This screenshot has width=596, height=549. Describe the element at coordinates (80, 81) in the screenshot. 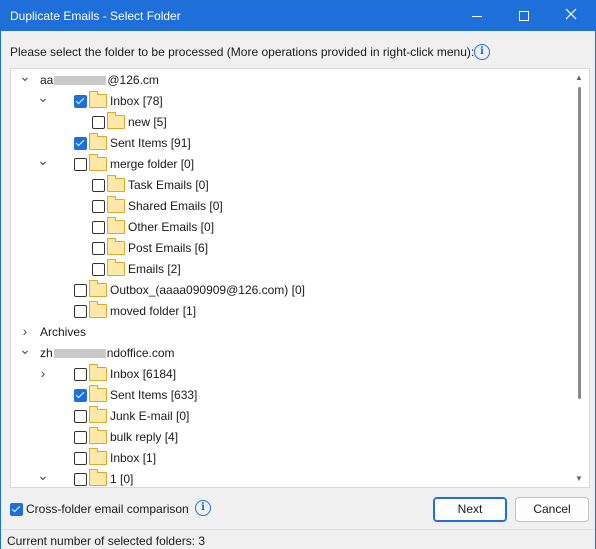

I see `redacted-text` at that location.